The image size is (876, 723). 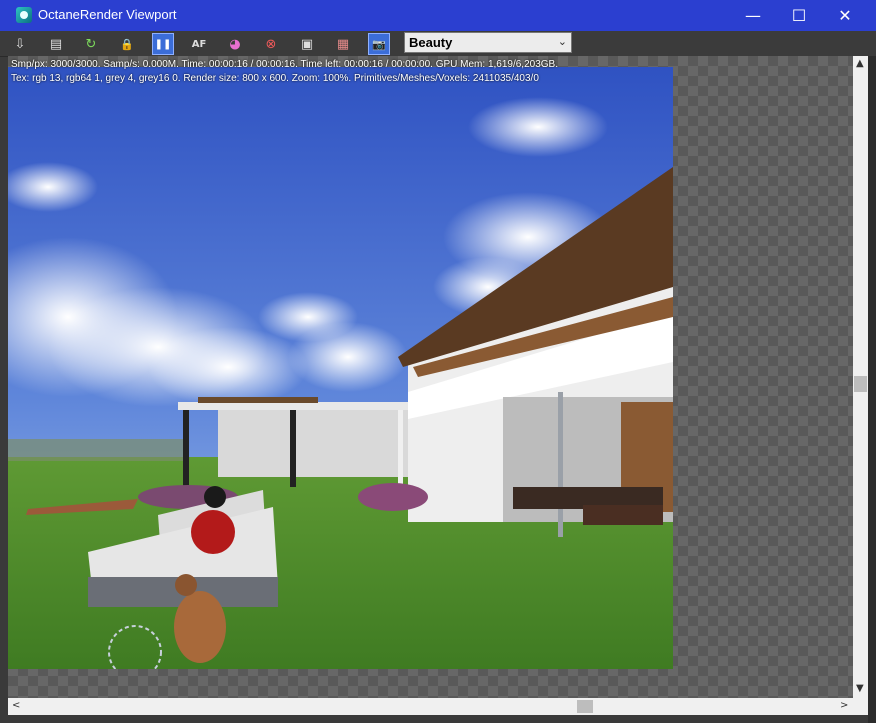 I want to click on vertical-scroll-thumb, so click(x=860, y=384).